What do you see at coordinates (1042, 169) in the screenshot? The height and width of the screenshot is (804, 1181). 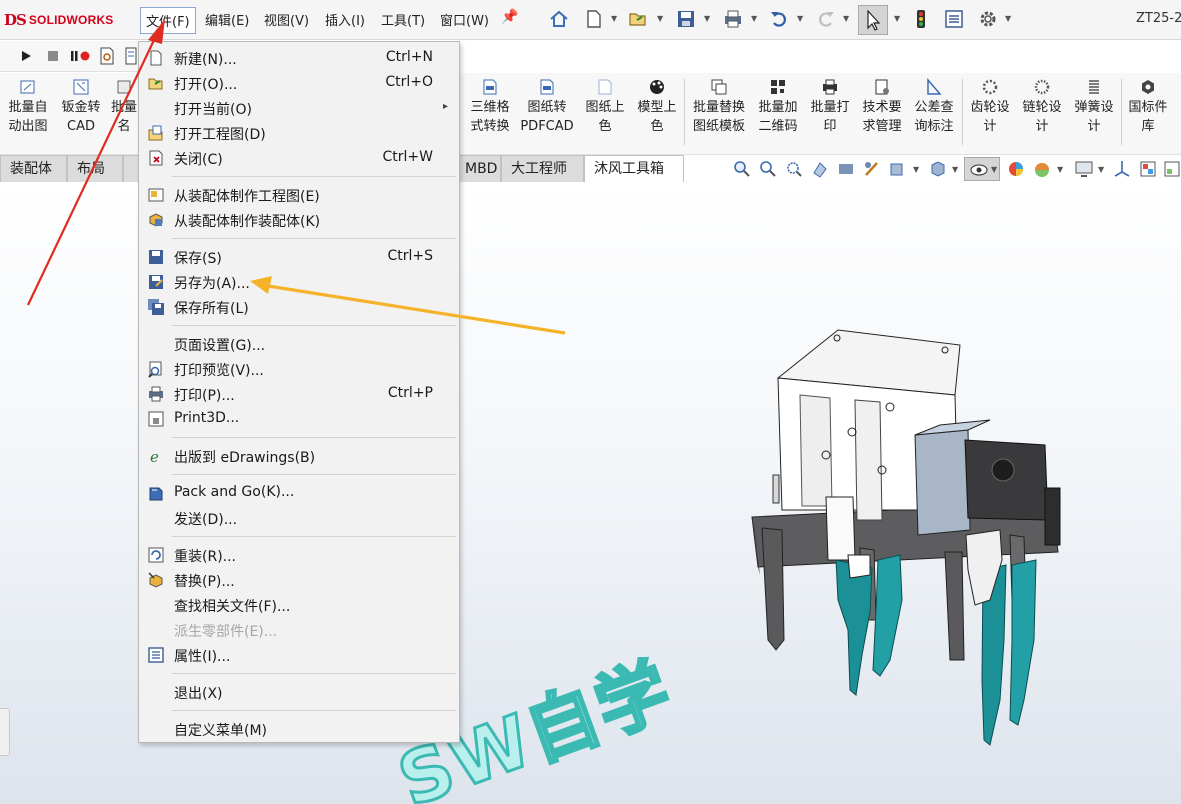 I see `apply-scene-icon` at bounding box center [1042, 169].